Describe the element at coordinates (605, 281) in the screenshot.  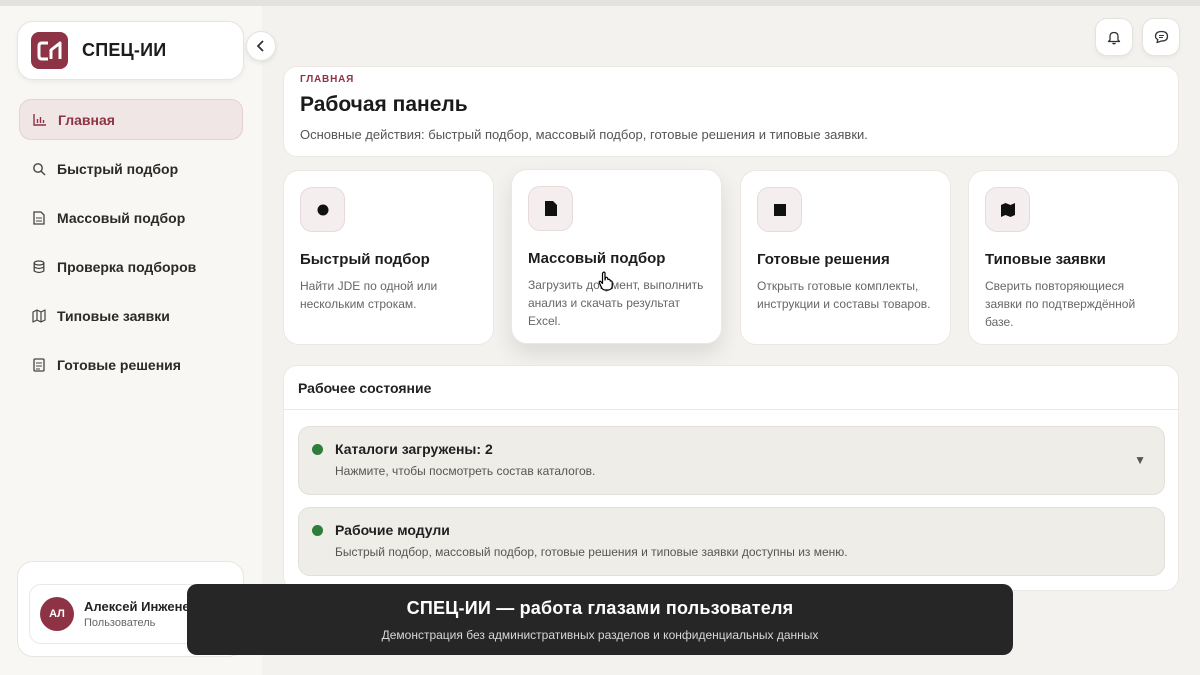
I see `hand-cursor-icon` at that location.